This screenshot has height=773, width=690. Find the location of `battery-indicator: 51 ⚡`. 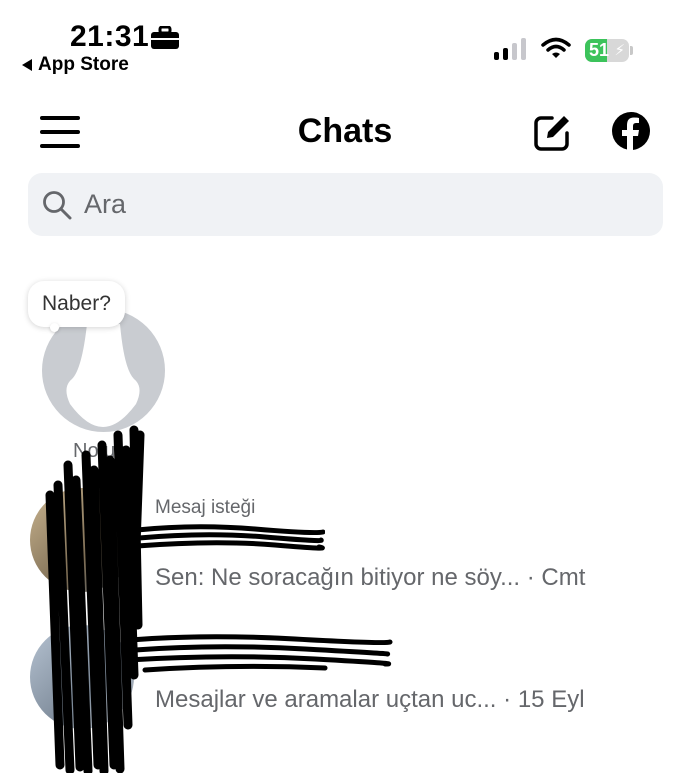

battery-indicator: 51 ⚡ is located at coordinates (607, 50).